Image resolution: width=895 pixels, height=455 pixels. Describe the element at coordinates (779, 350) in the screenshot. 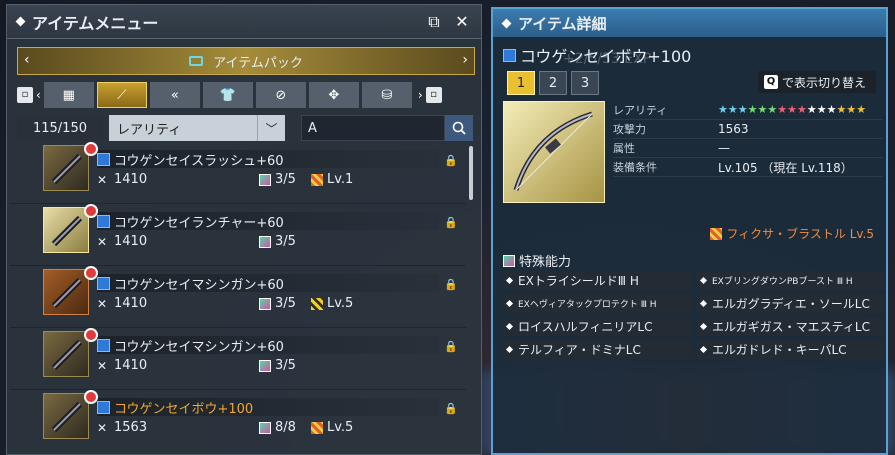

I see `special-ability-label: エルガドレド・キーパLC` at that location.